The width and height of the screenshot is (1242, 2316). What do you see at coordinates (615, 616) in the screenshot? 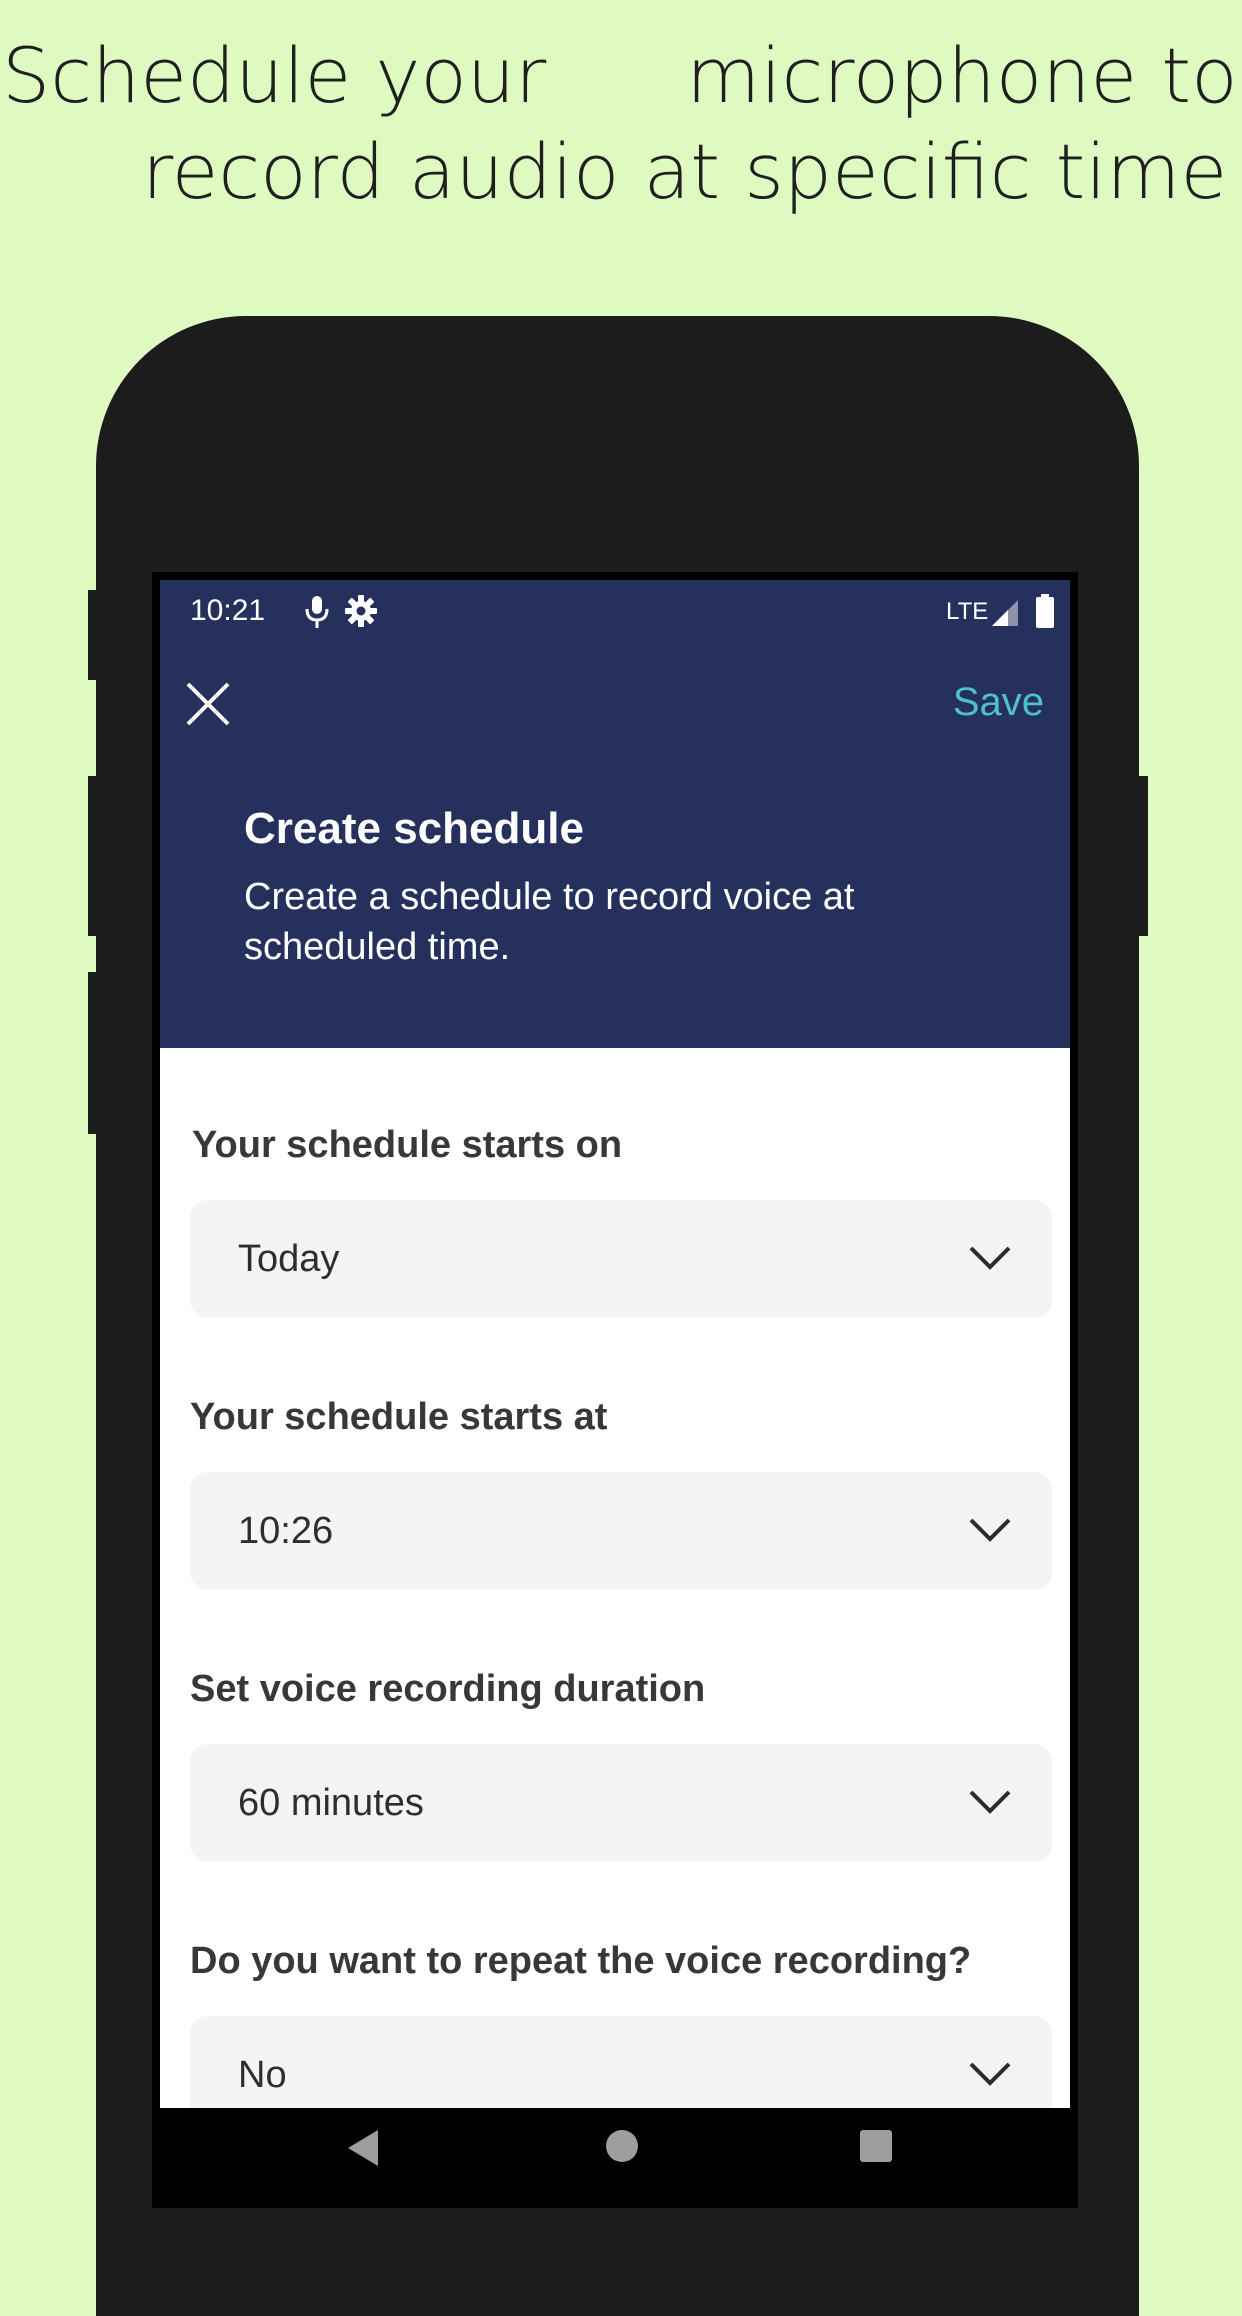
I see `status-bar: 10:21 LTE` at bounding box center [615, 616].